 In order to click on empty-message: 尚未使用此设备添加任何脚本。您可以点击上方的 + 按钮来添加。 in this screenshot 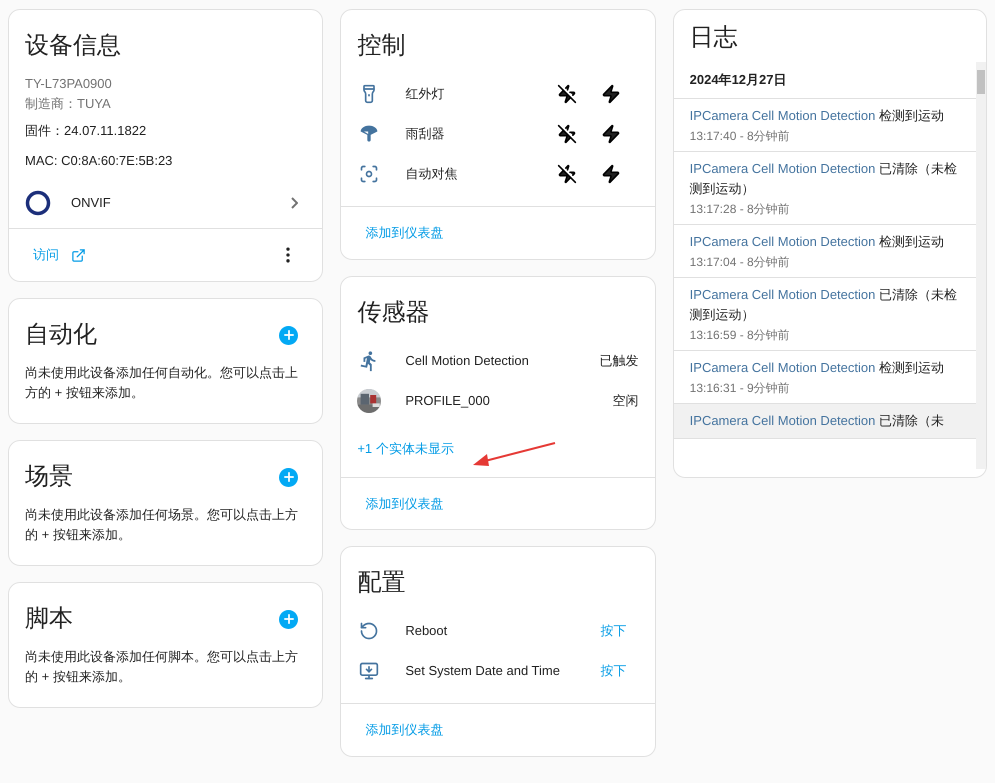, I will do `click(162, 667)`.